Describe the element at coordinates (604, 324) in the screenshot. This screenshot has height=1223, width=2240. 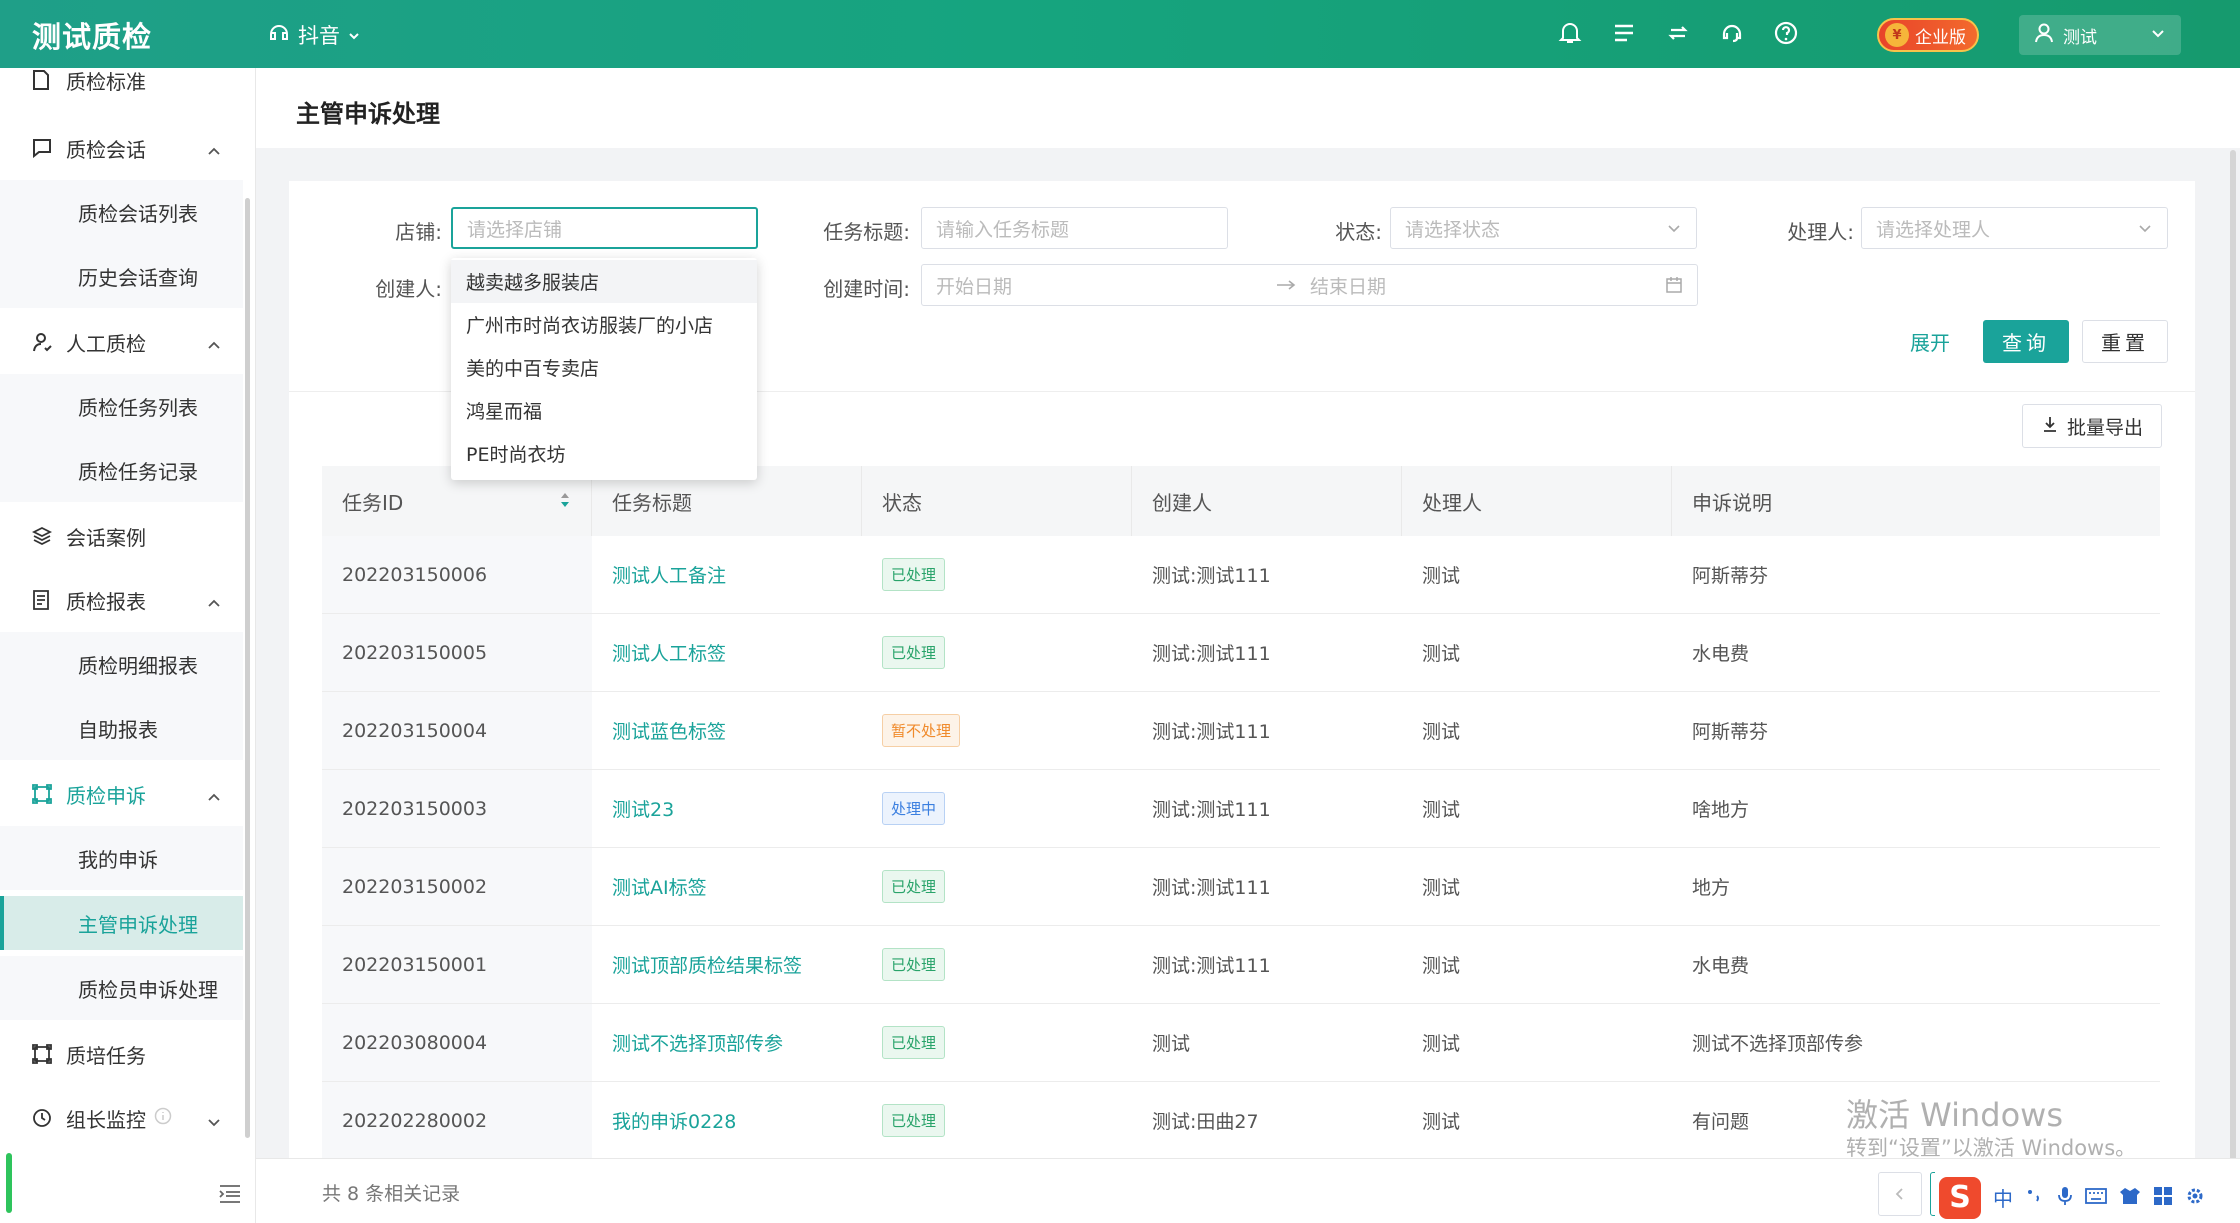
I see `shop-option: 广州市时尚衣访服装厂的小店` at that location.